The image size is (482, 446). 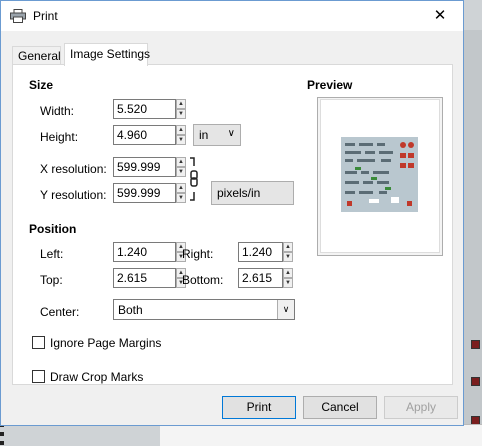 What do you see at coordinates (57, 111) in the screenshot?
I see `width-label: Width:` at bounding box center [57, 111].